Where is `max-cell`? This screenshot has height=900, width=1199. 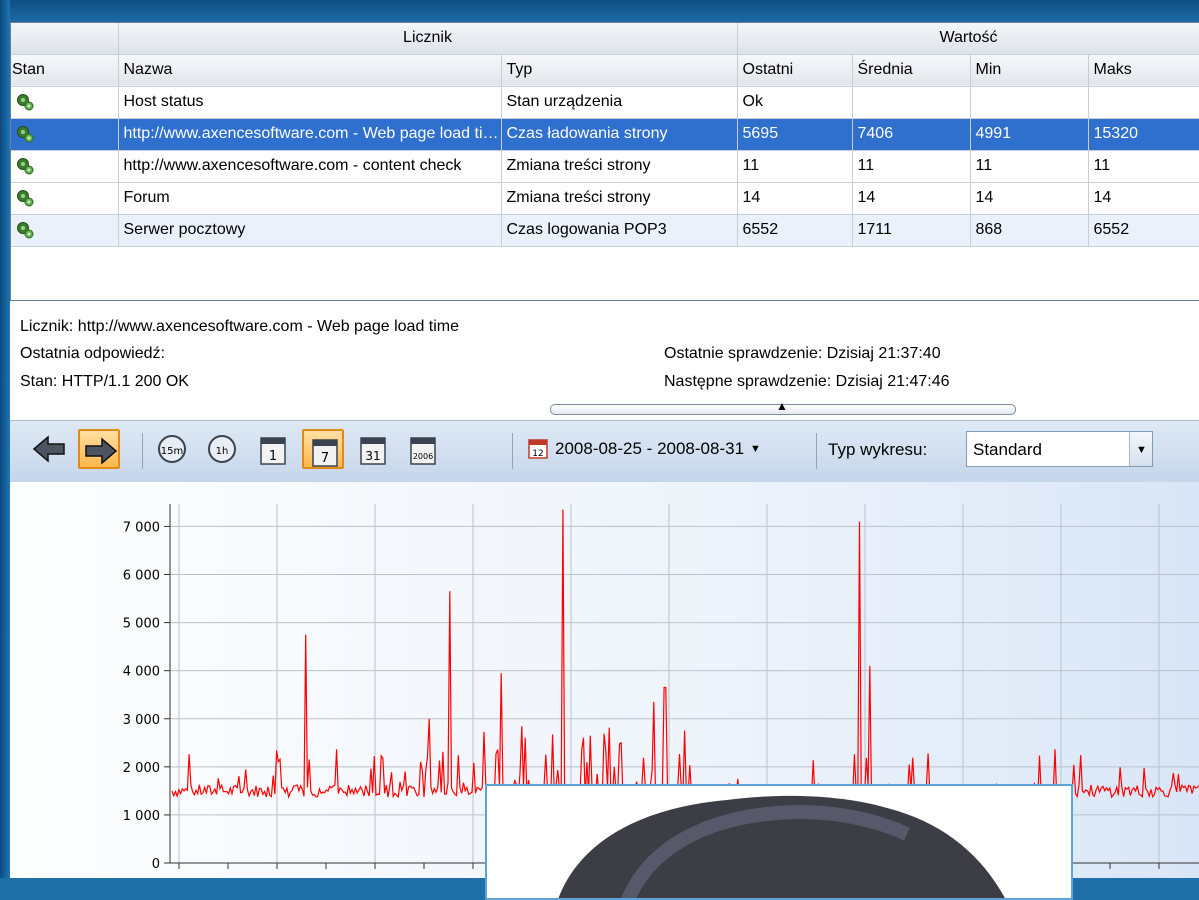 max-cell is located at coordinates (1143, 102).